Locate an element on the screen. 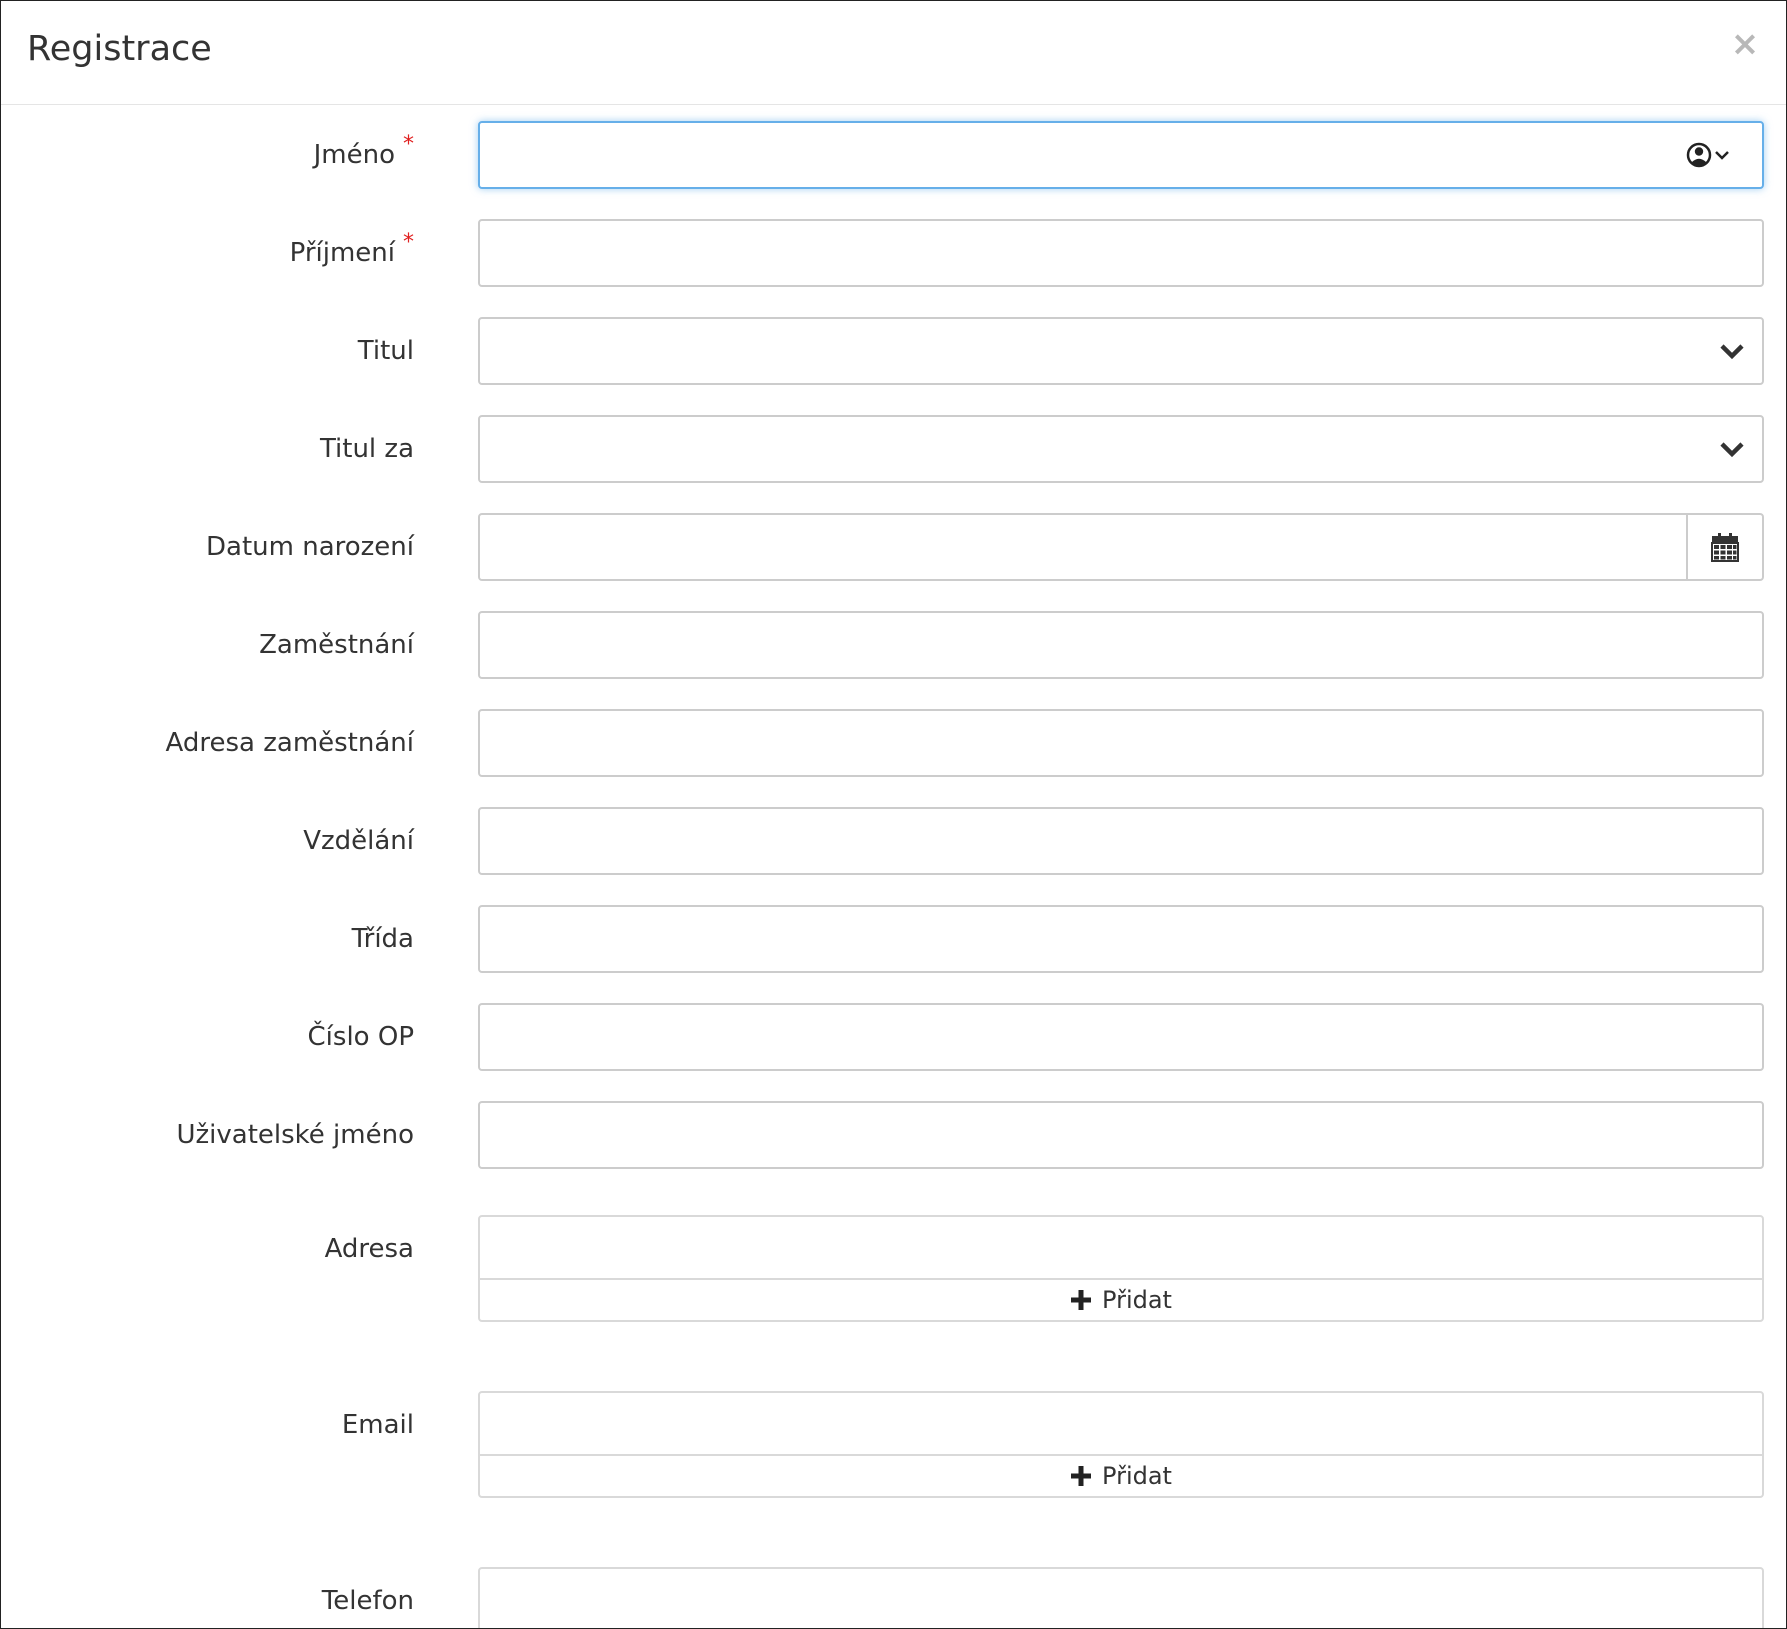  adresa-label: Adresa is located at coordinates (369, 1249).